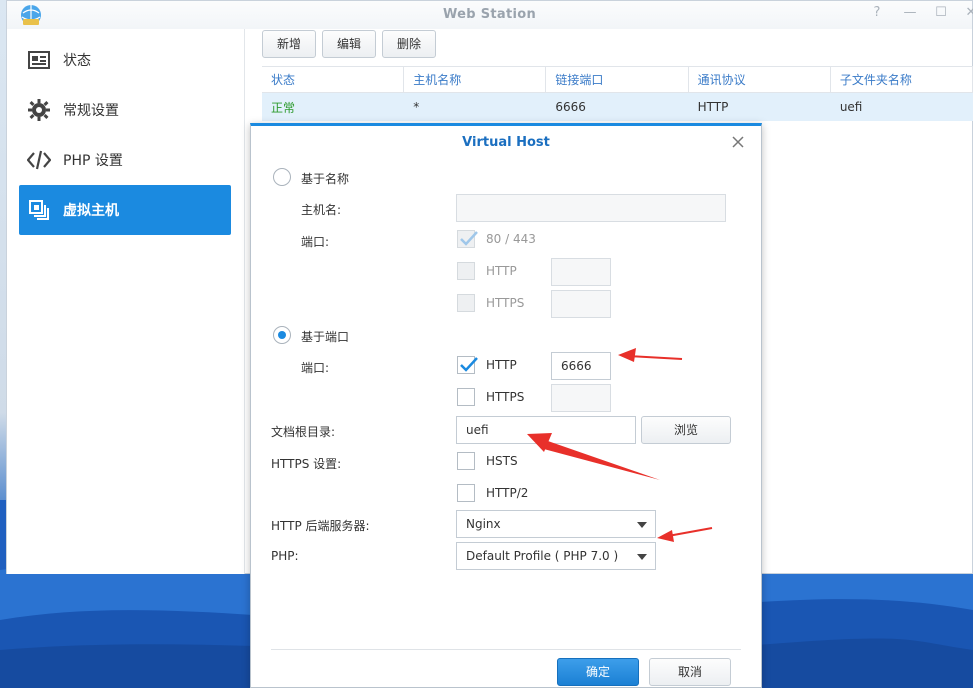 The height and width of the screenshot is (688, 973). Describe the element at coordinates (303, 432) in the screenshot. I see `doc-root-label: 文档根目录:` at that location.